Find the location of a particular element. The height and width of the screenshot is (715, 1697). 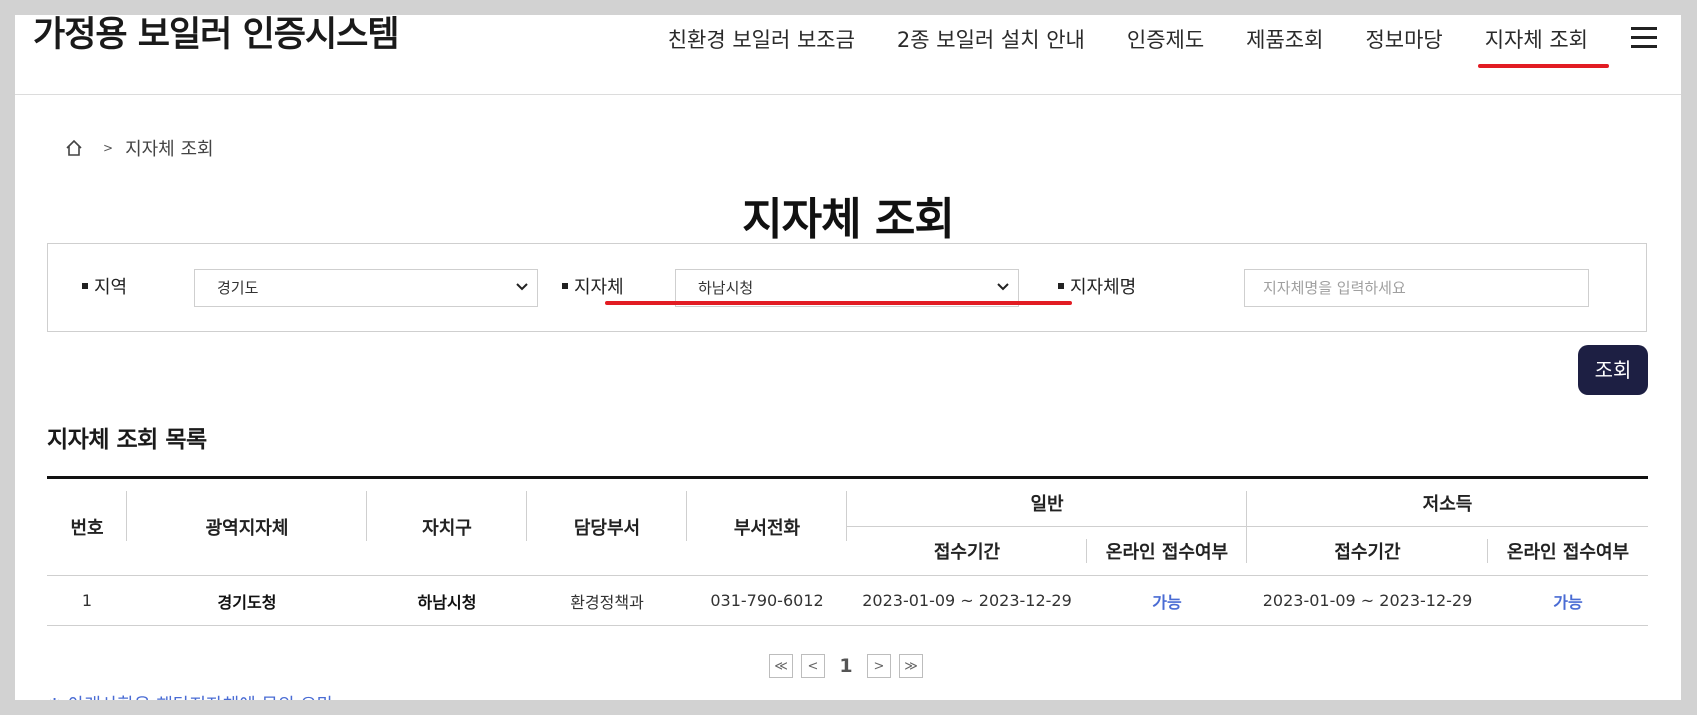

cell-low-period: 2023-01-09 ~ 2023-12-29 is located at coordinates (1367, 600).